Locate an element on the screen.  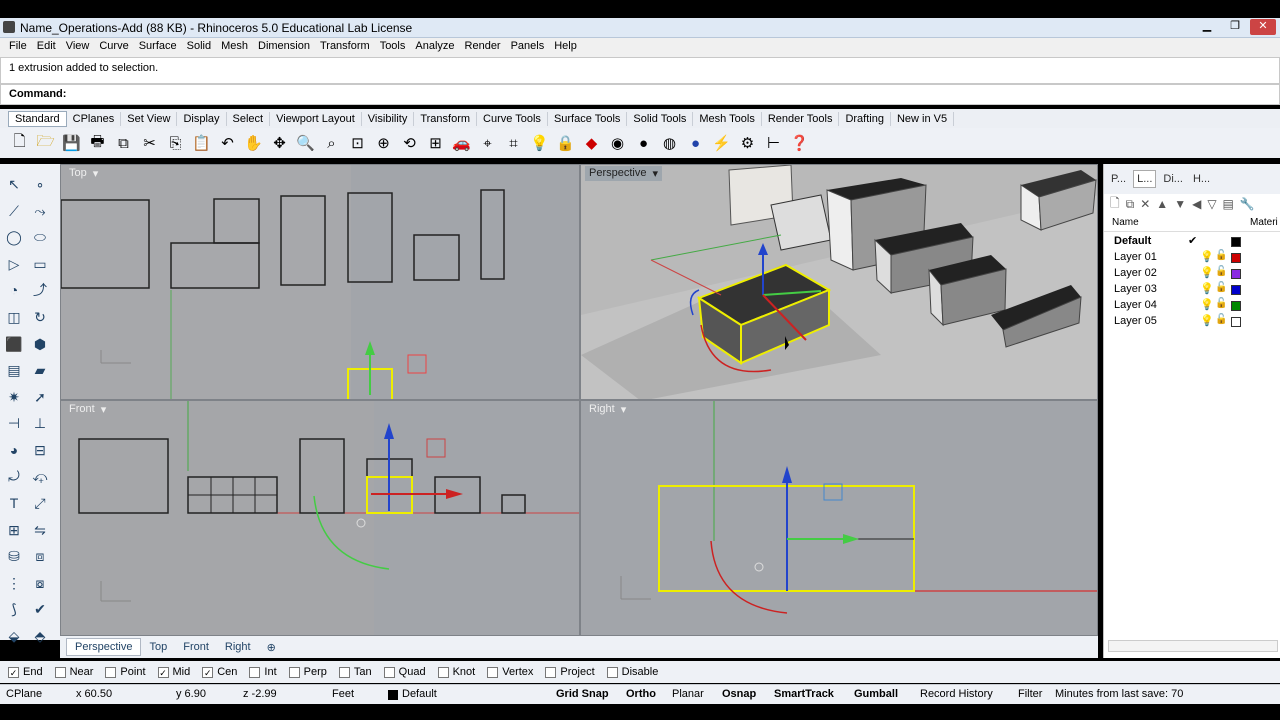
four-view-icon: ⊞ is located at coordinates (435, 143).